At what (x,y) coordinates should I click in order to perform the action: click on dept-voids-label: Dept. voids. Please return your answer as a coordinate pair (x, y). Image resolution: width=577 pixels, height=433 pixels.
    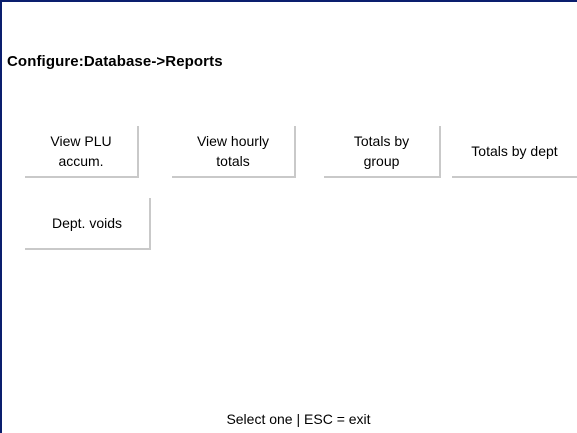
    Looking at the image, I should click on (87, 223).